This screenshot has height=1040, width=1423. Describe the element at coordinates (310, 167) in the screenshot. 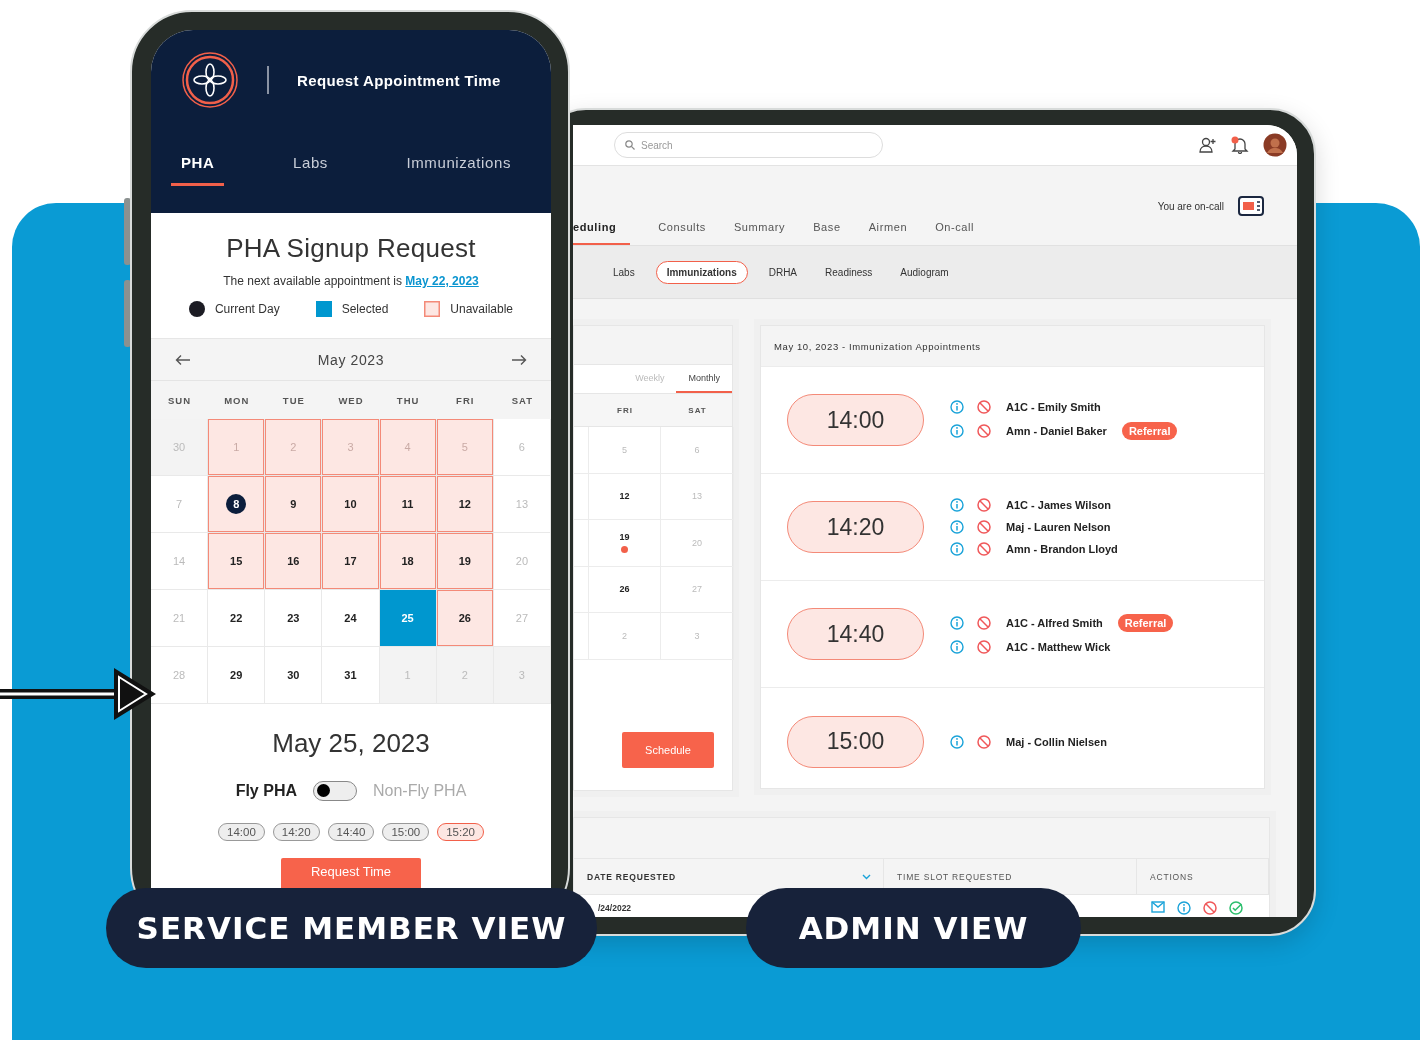

I see `nav-tab: Labs` at that location.